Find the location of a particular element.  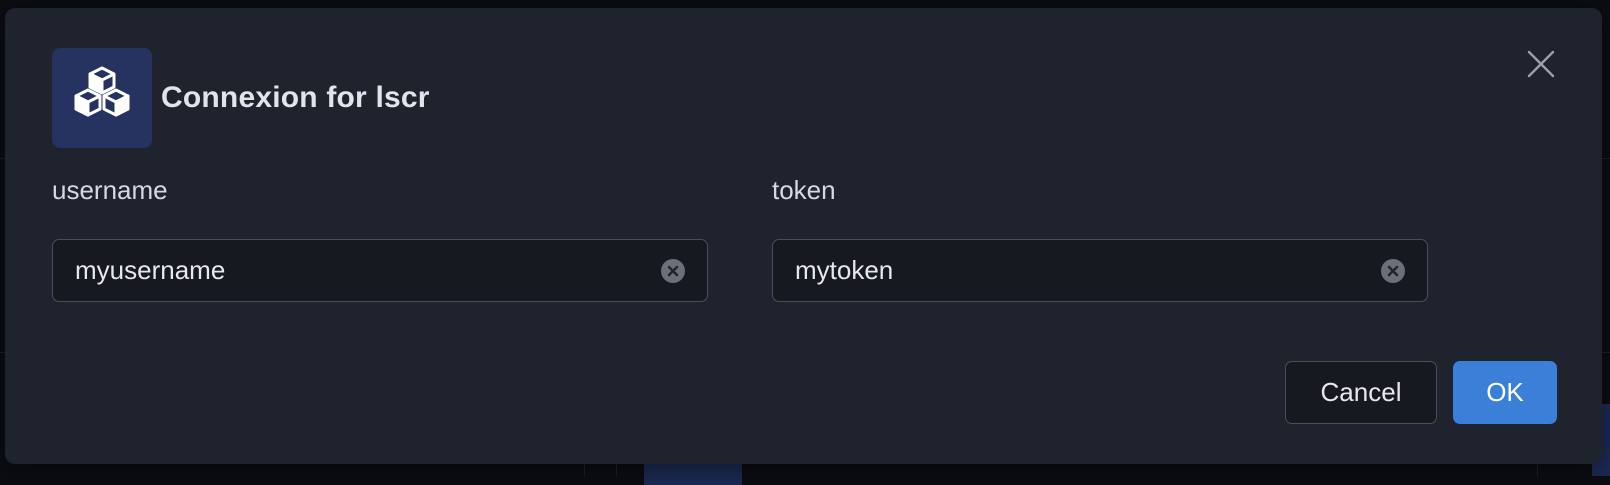

ok-button: OK is located at coordinates (1505, 392).